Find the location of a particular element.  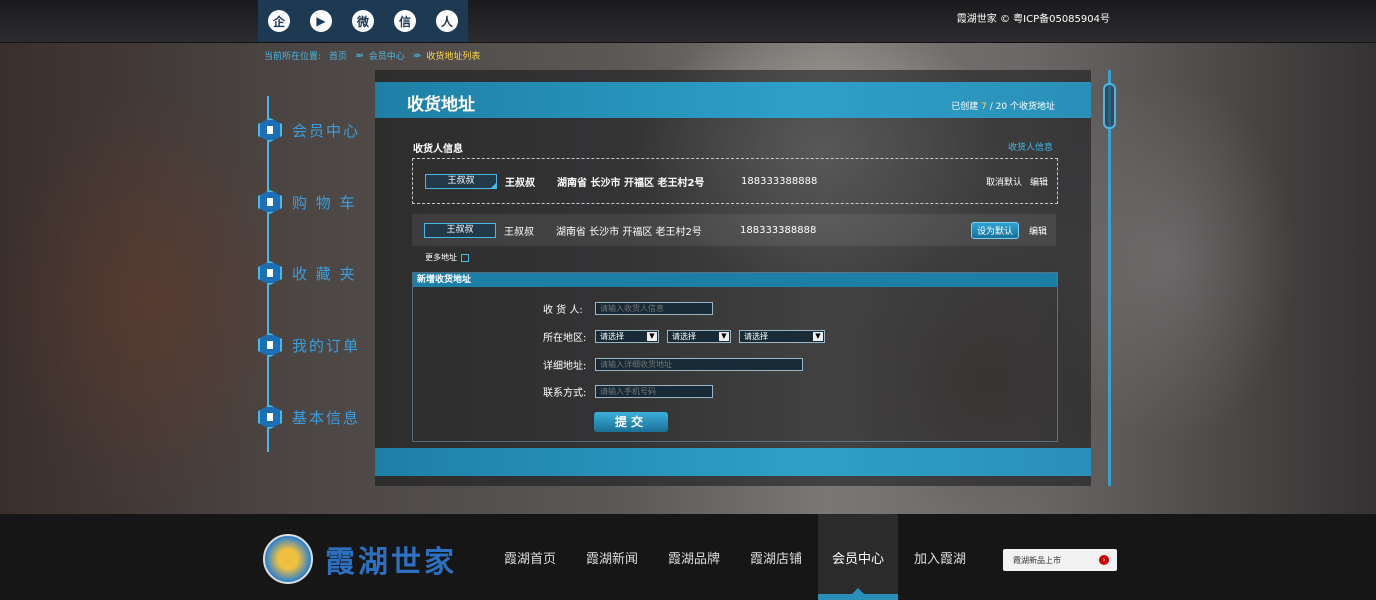

selected-corner-icon is located at coordinates (493, 185).